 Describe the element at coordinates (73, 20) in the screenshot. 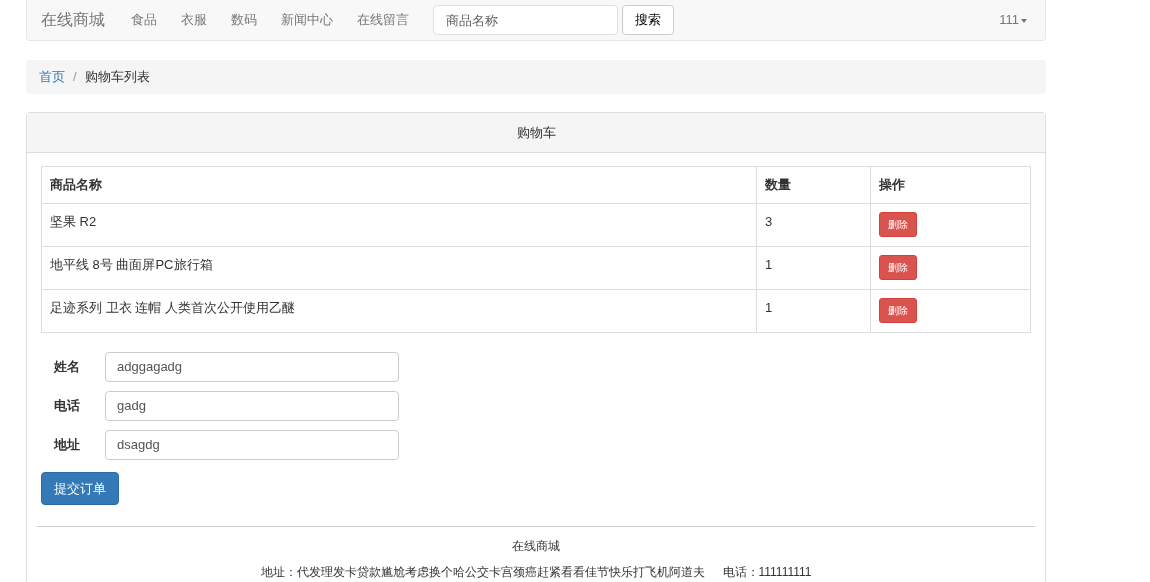

I see `brand-link: 在线商城` at that location.